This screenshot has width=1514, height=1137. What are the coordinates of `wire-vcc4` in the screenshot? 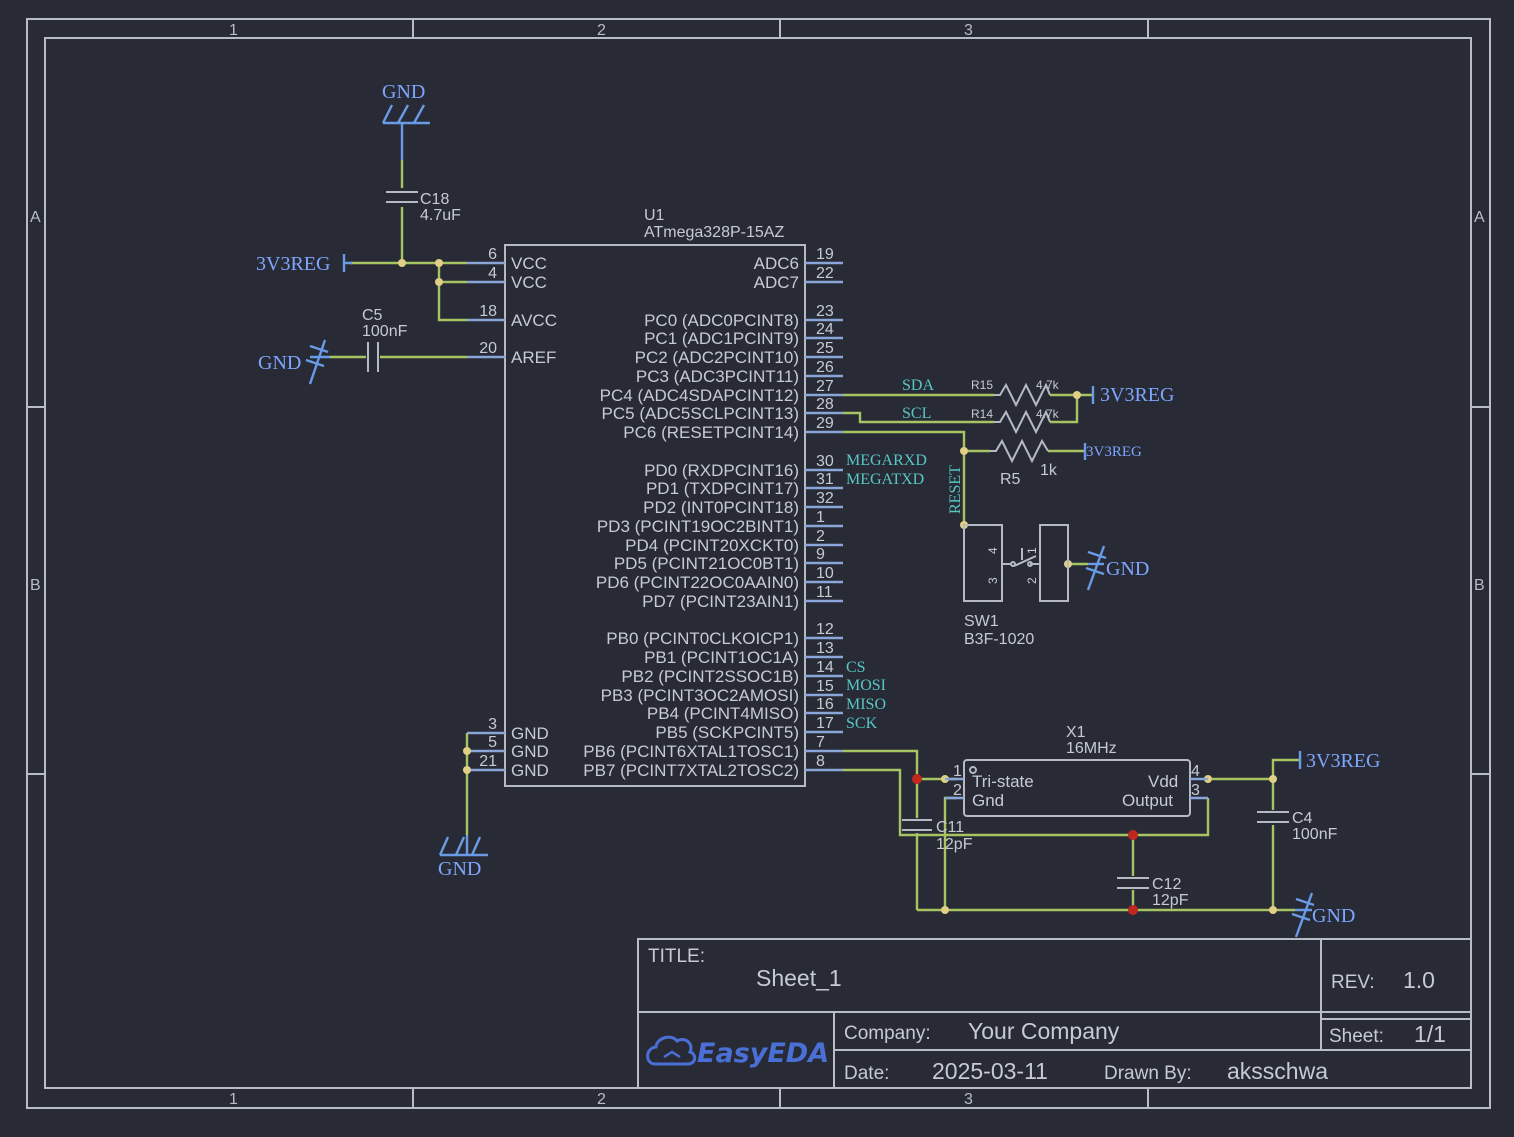 It's located at (452, 273).